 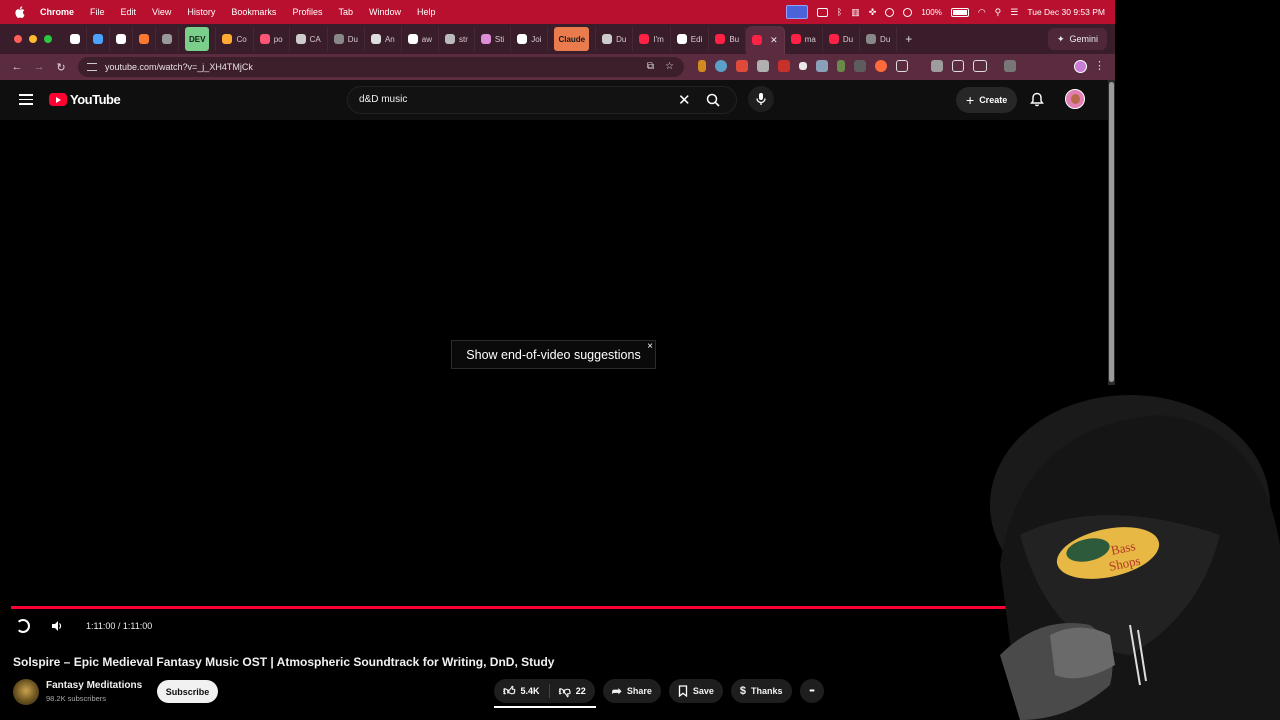 What do you see at coordinates (908, 12) in the screenshot?
I see `clock-status-icon` at bounding box center [908, 12].